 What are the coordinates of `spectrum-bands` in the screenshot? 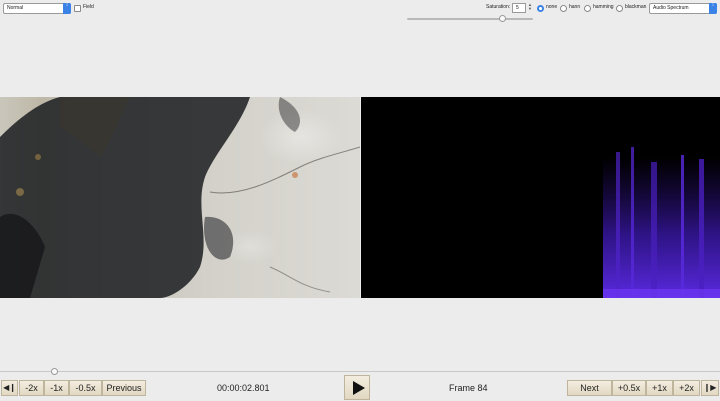 It's located at (661, 222).